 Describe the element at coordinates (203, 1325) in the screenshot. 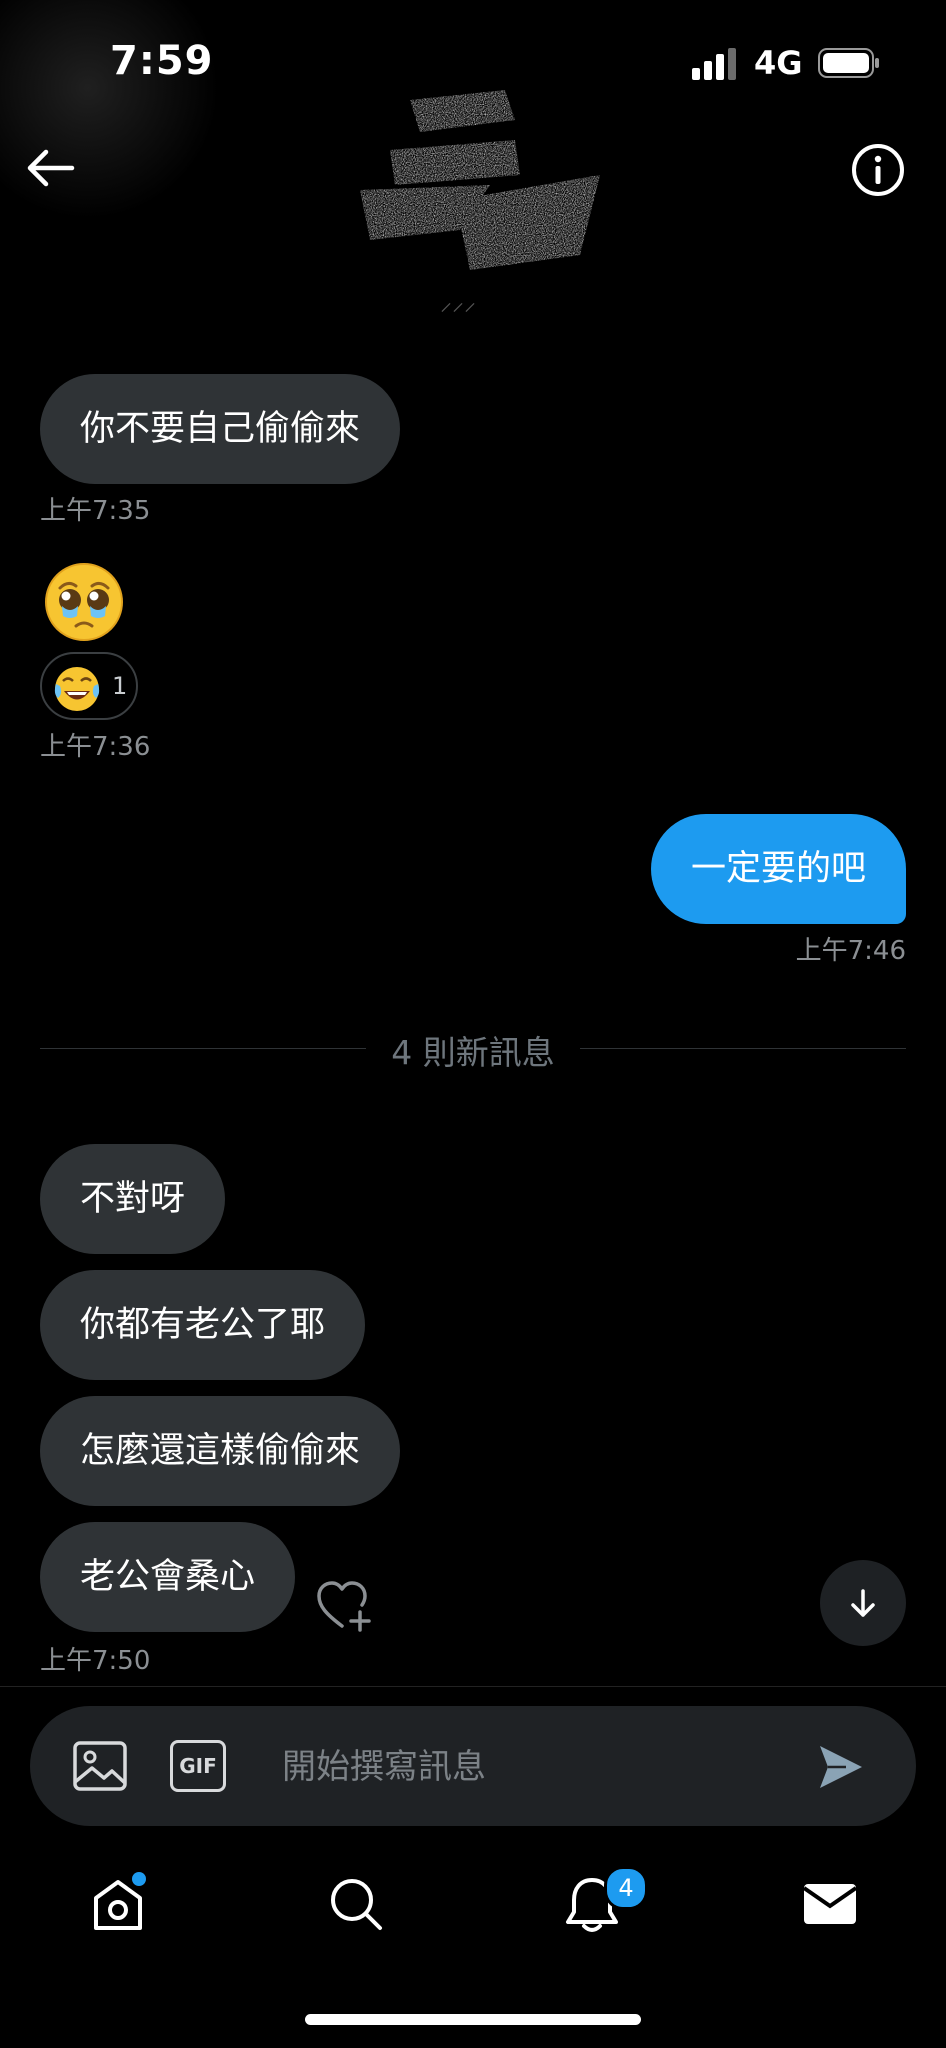

I see `message-bubble-incoming: 你都有老公了耶` at that location.